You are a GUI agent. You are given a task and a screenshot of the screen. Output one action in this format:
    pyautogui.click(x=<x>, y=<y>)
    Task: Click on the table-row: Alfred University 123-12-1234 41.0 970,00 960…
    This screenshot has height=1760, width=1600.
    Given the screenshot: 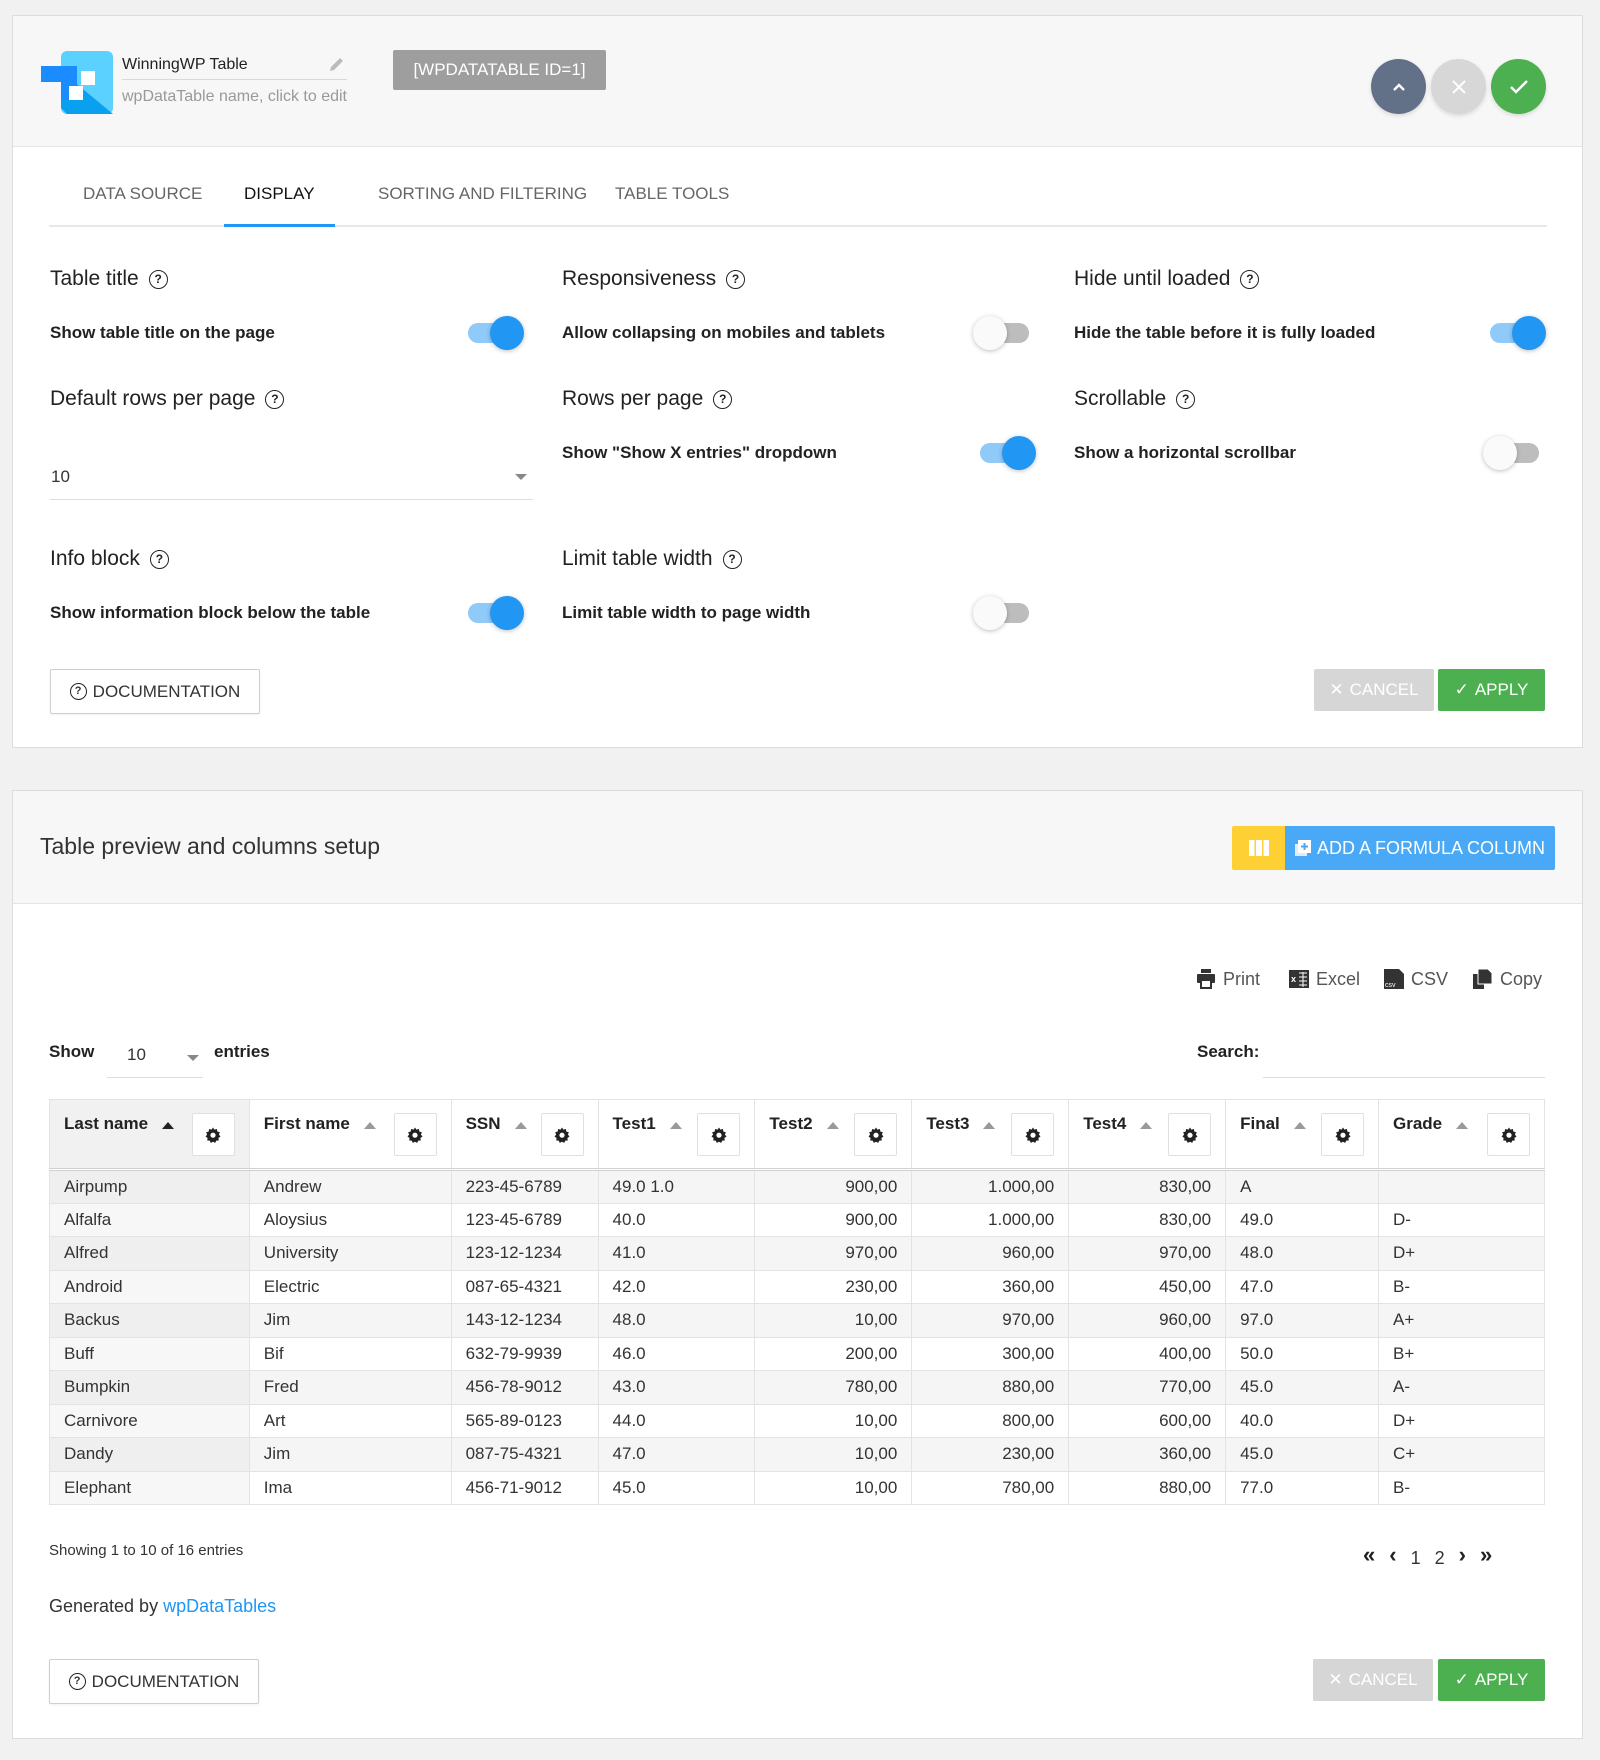 What is the action you would take?
    pyautogui.click(x=797, y=1253)
    